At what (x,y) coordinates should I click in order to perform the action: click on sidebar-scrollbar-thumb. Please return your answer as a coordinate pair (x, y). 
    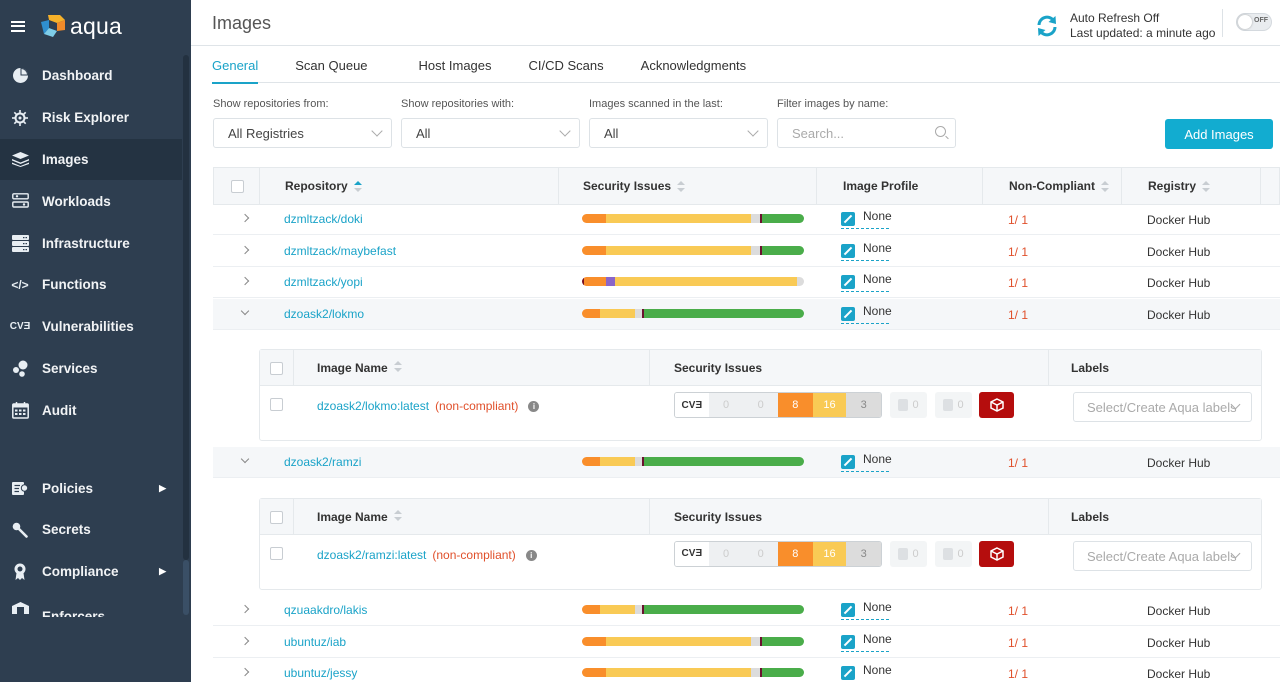
    Looking at the image, I should click on (186, 587).